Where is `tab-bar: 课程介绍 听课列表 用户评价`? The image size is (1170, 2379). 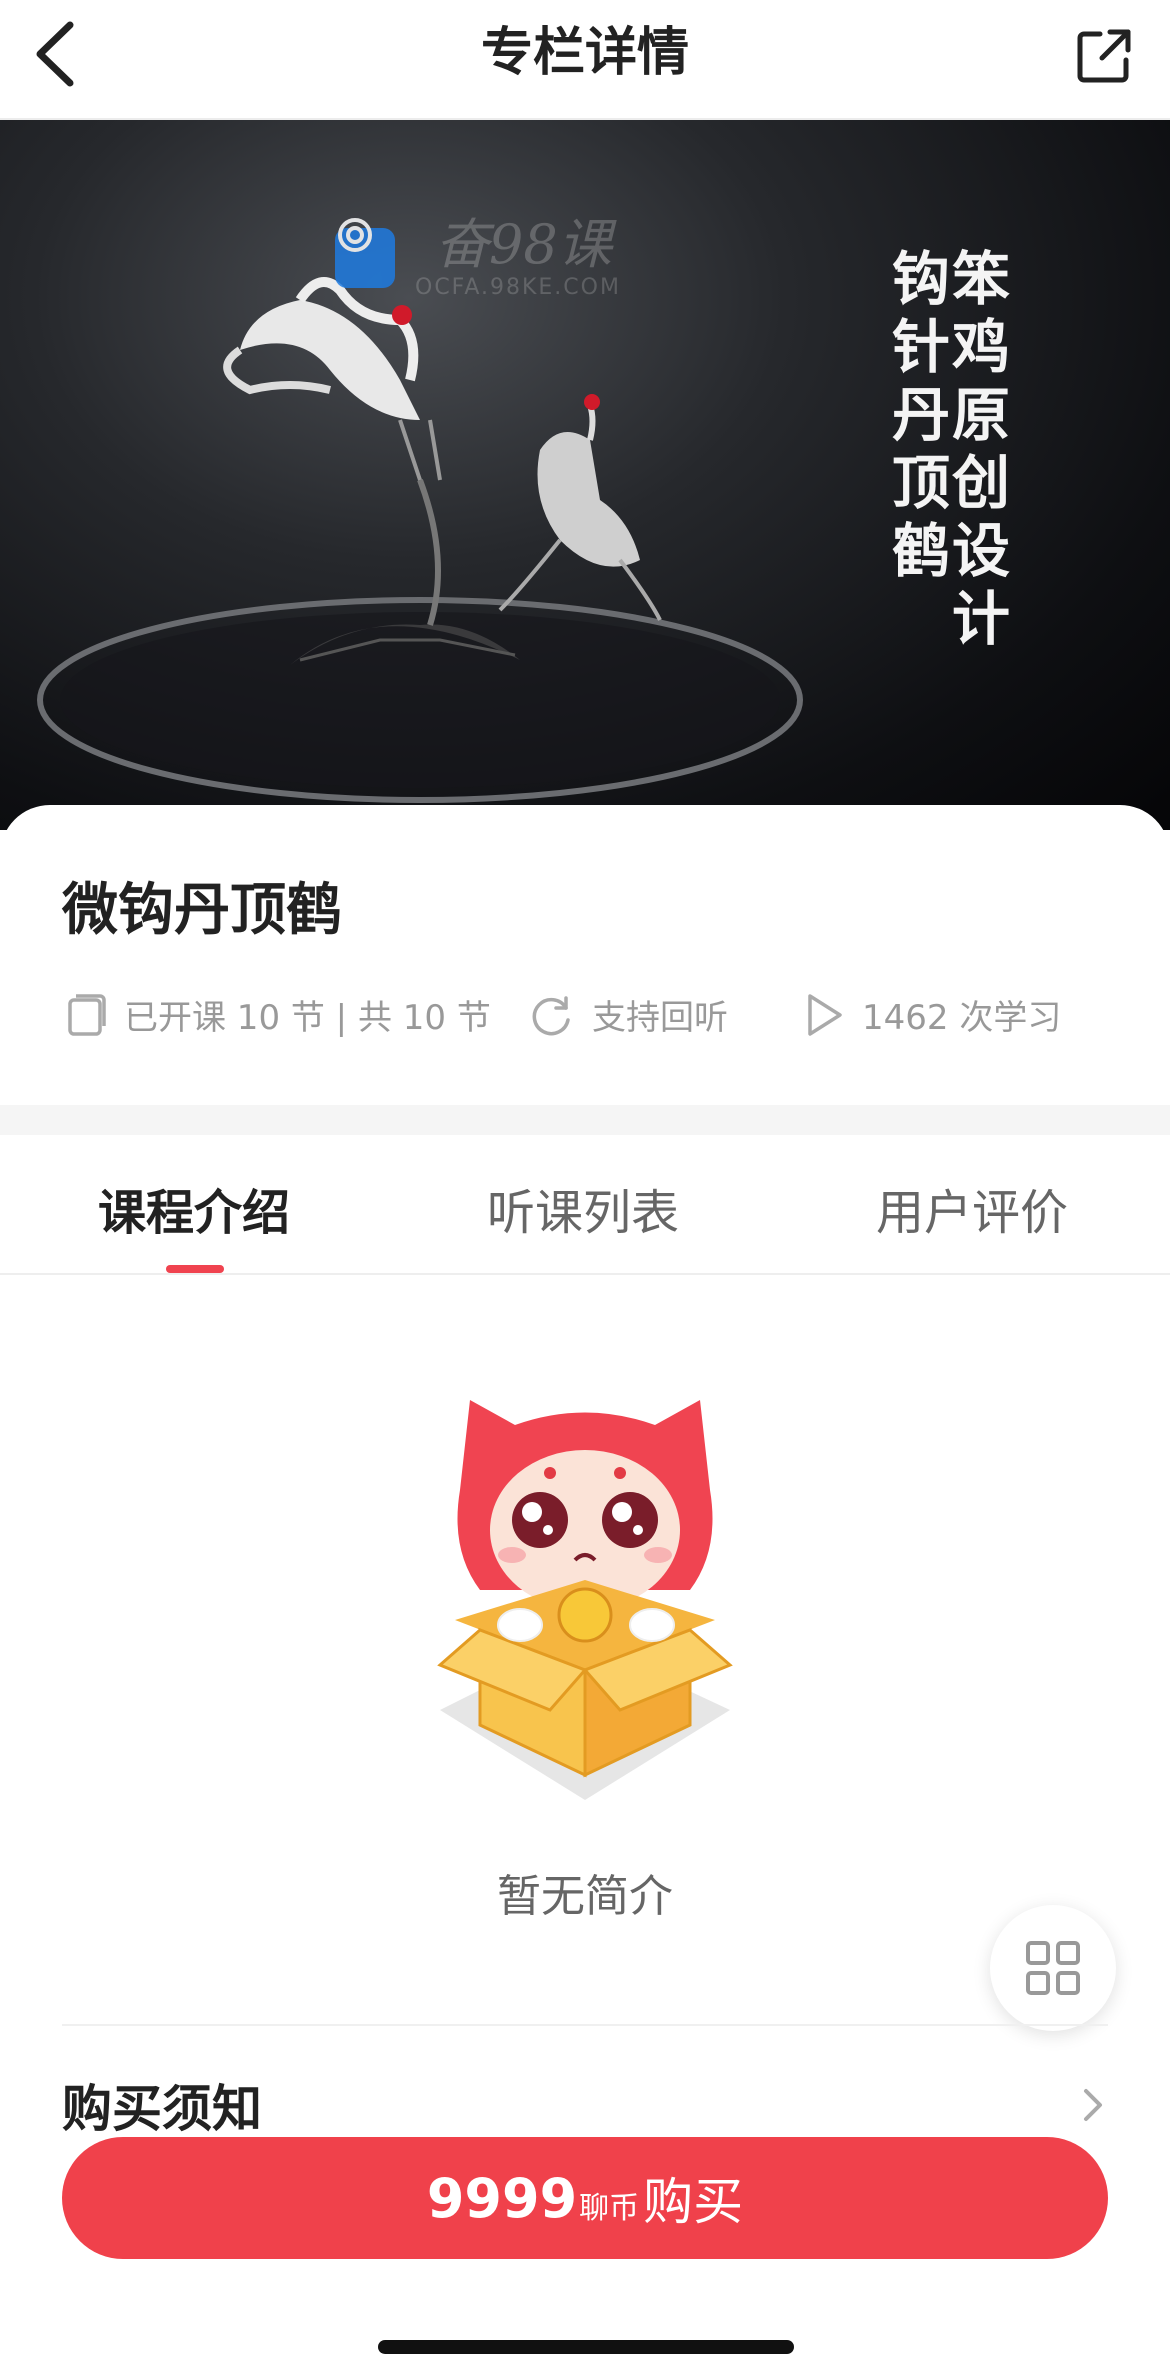
tab-bar: 课程介绍 听课列表 用户评价 is located at coordinates (585, 1205).